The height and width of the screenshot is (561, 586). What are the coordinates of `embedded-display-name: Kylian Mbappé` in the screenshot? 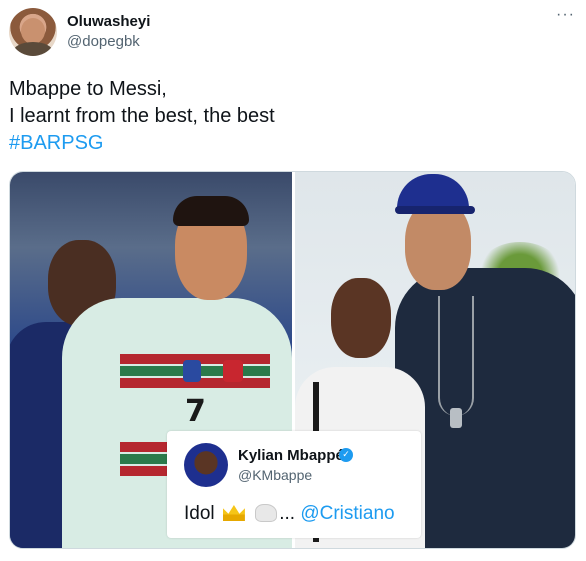 It's located at (291, 455).